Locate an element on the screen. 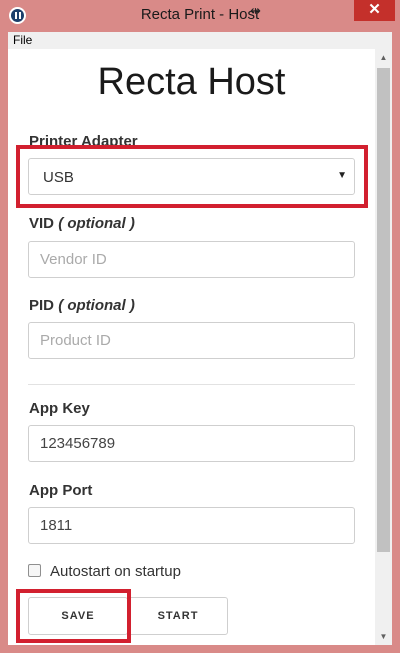 The width and height of the screenshot is (400, 653). vid-label-text: VID is located at coordinates (42, 223).